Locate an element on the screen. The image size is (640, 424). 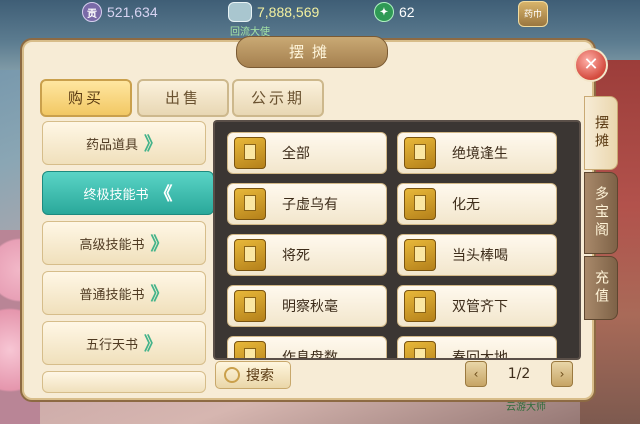
gold-coin-icon: 贡 is located at coordinates (92, 12).